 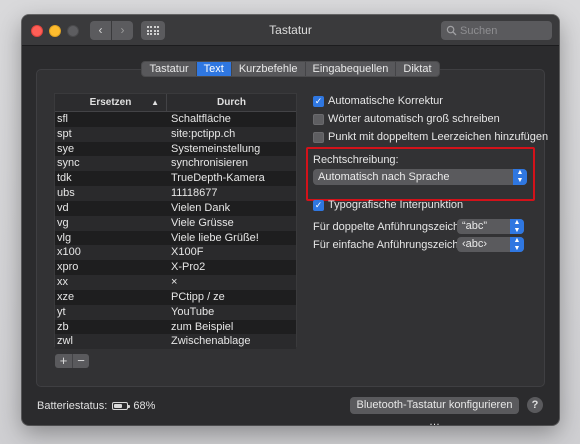 I want to click on auto-capitalize-label: Wörter automatisch groß schreiben, so click(x=414, y=119).